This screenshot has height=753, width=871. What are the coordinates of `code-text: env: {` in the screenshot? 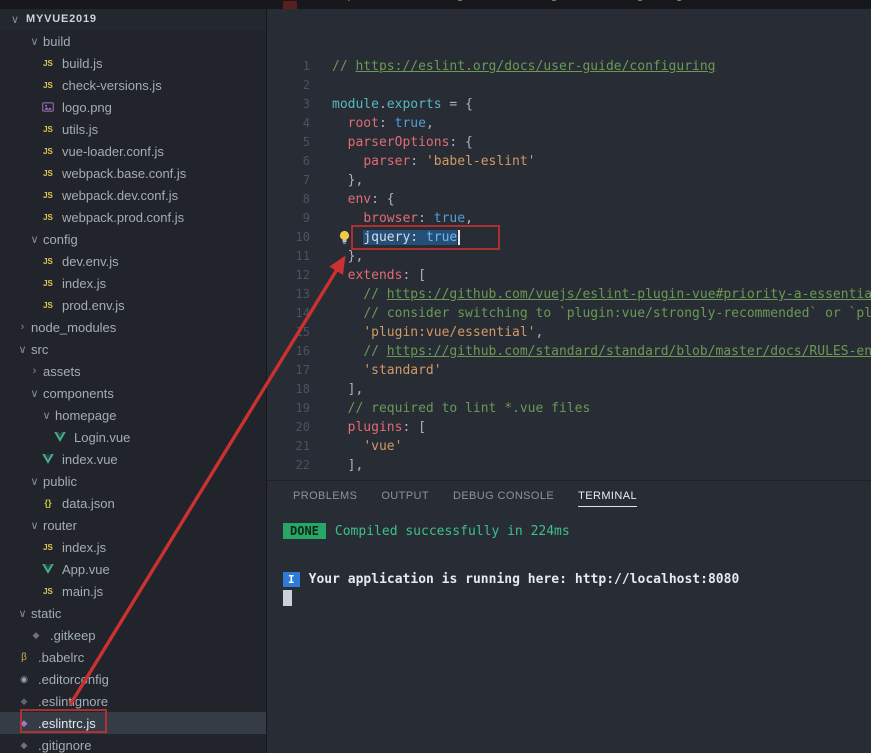 It's located at (371, 199).